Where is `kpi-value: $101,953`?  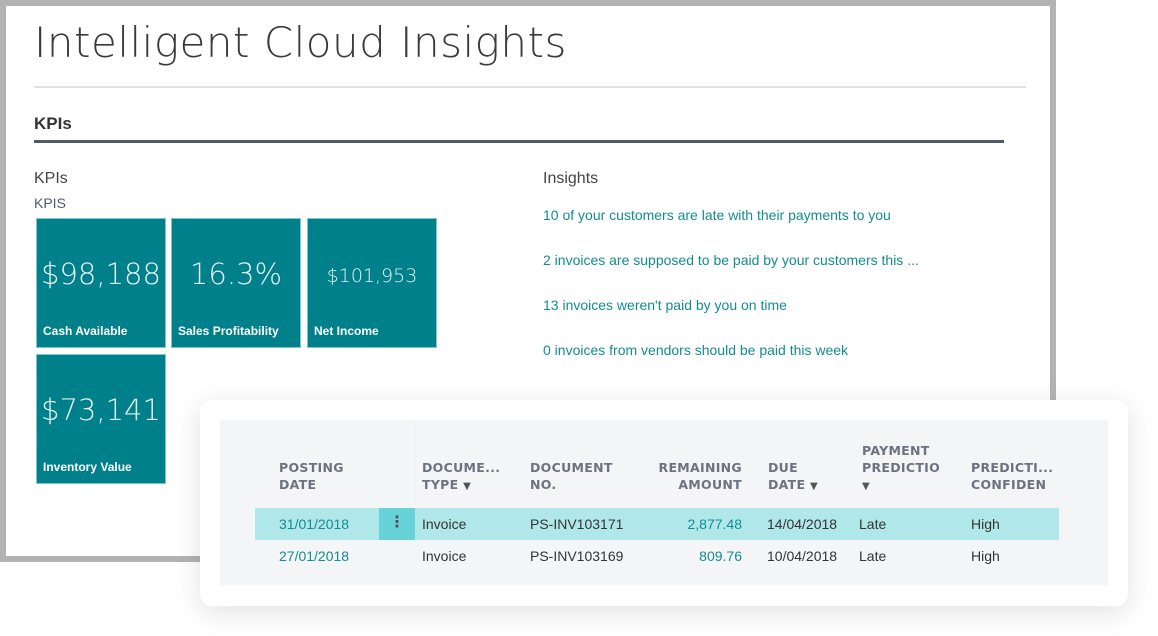 kpi-value: $101,953 is located at coordinates (372, 276).